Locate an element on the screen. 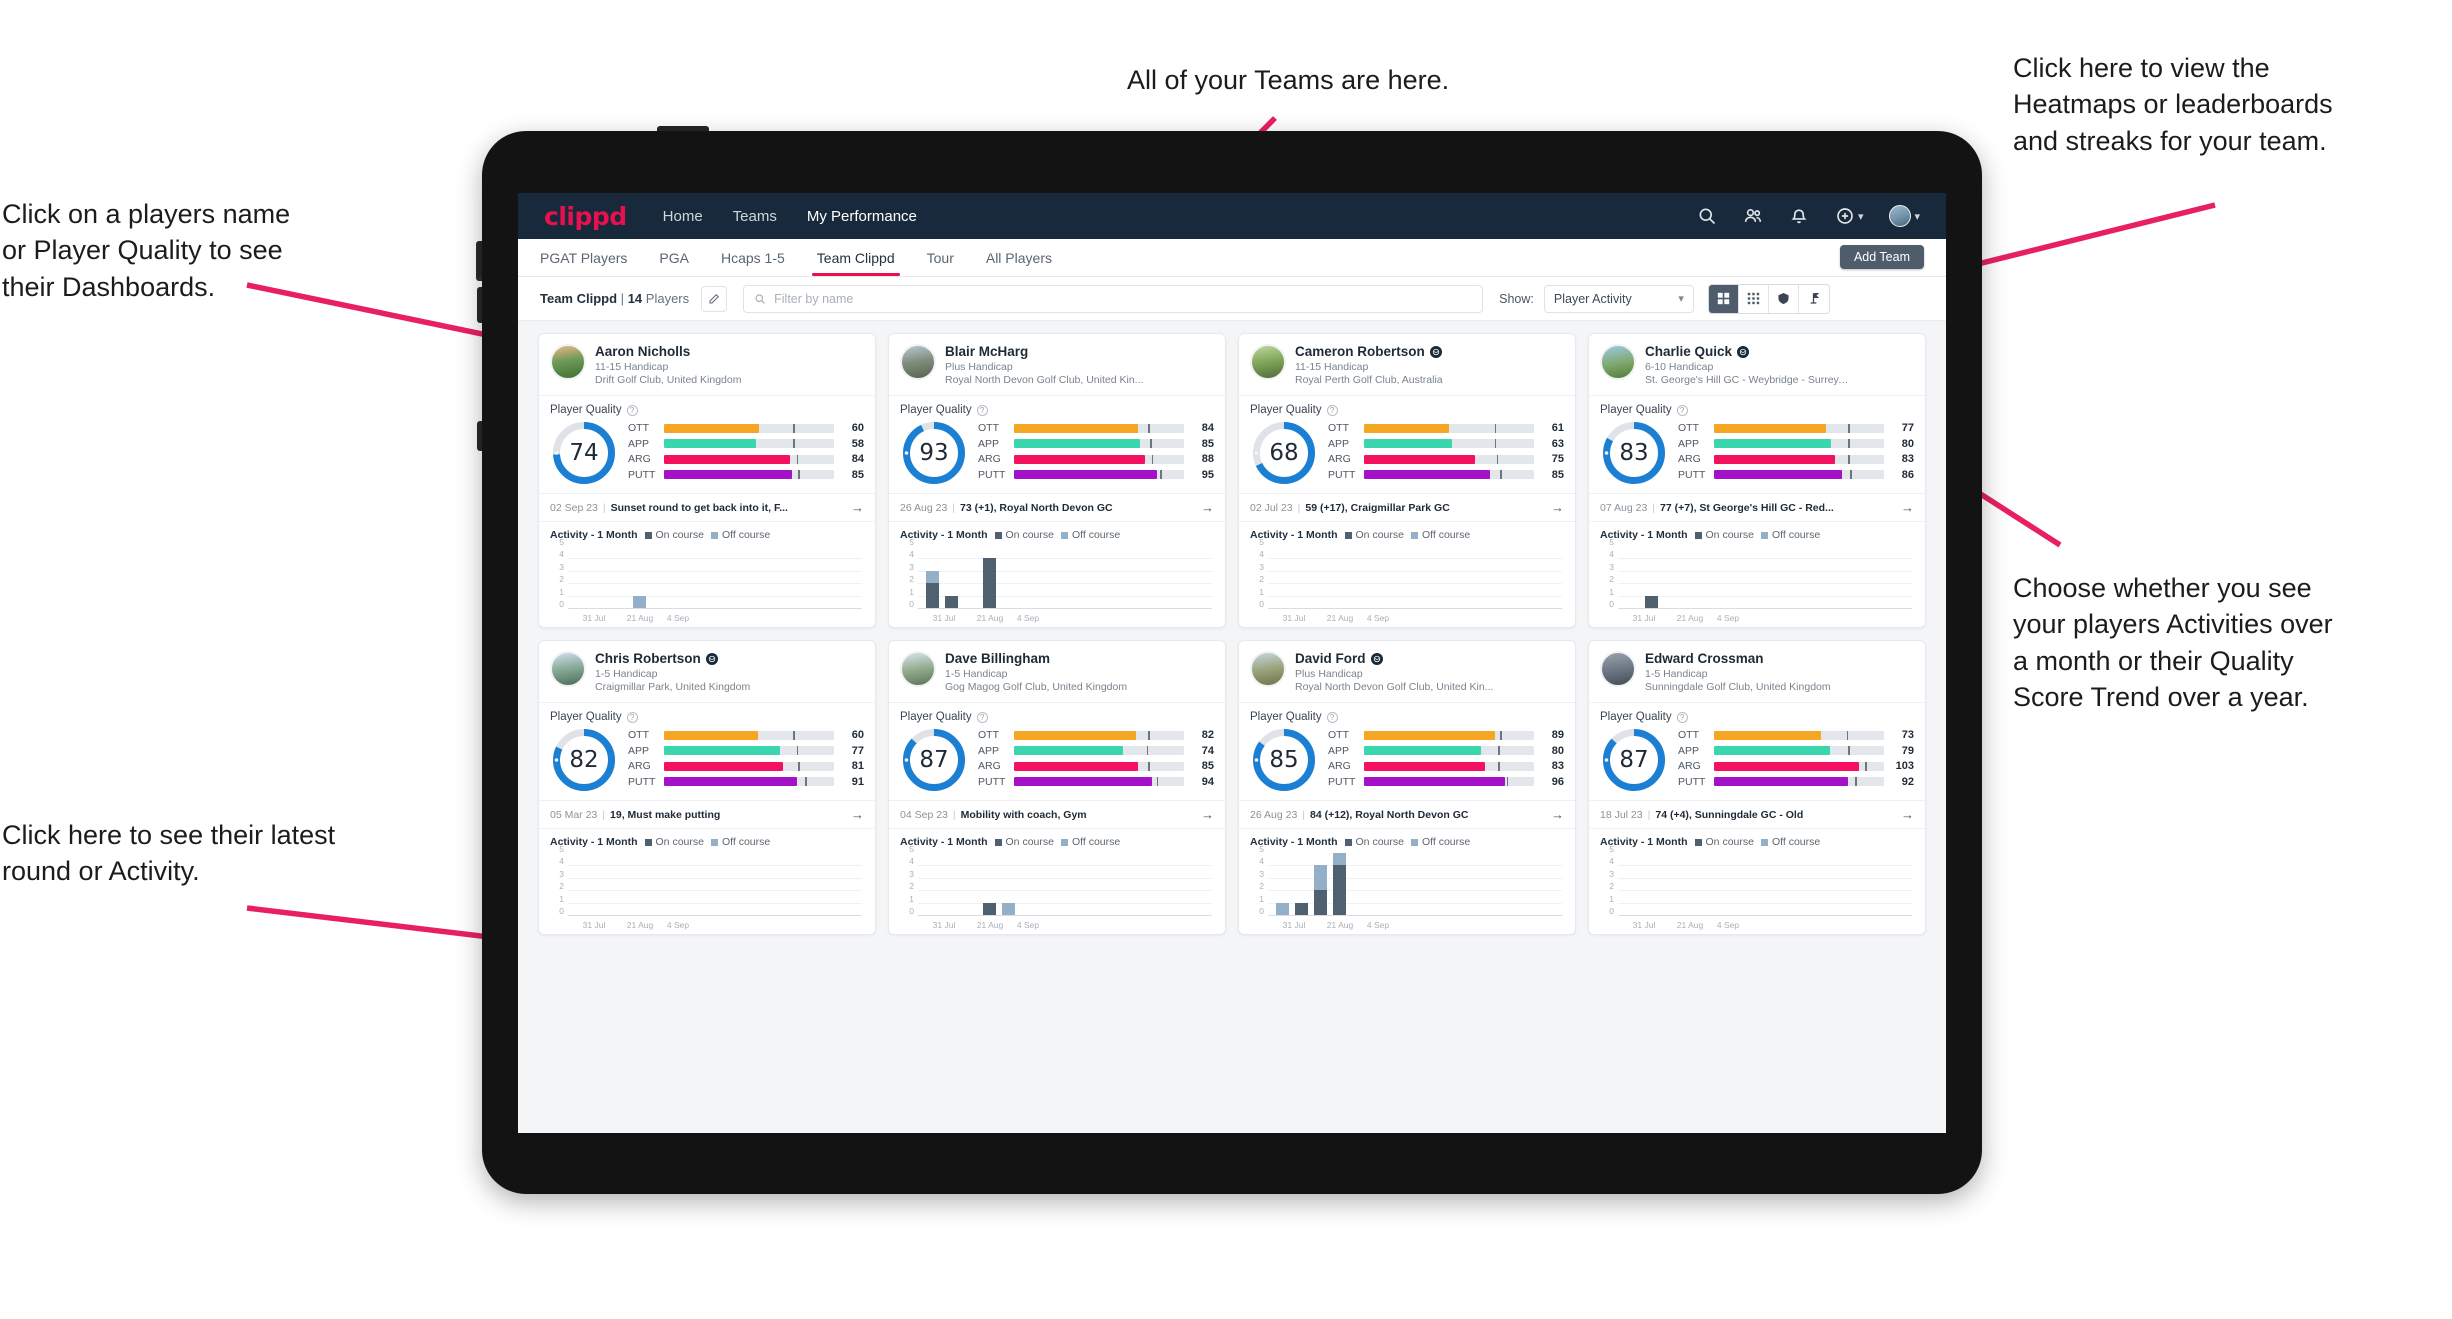 This screenshot has height=1319, width=2452. chart-x-labels: 31 Jul 21 Aug 4 Sep is located at coordinates (715, 619).